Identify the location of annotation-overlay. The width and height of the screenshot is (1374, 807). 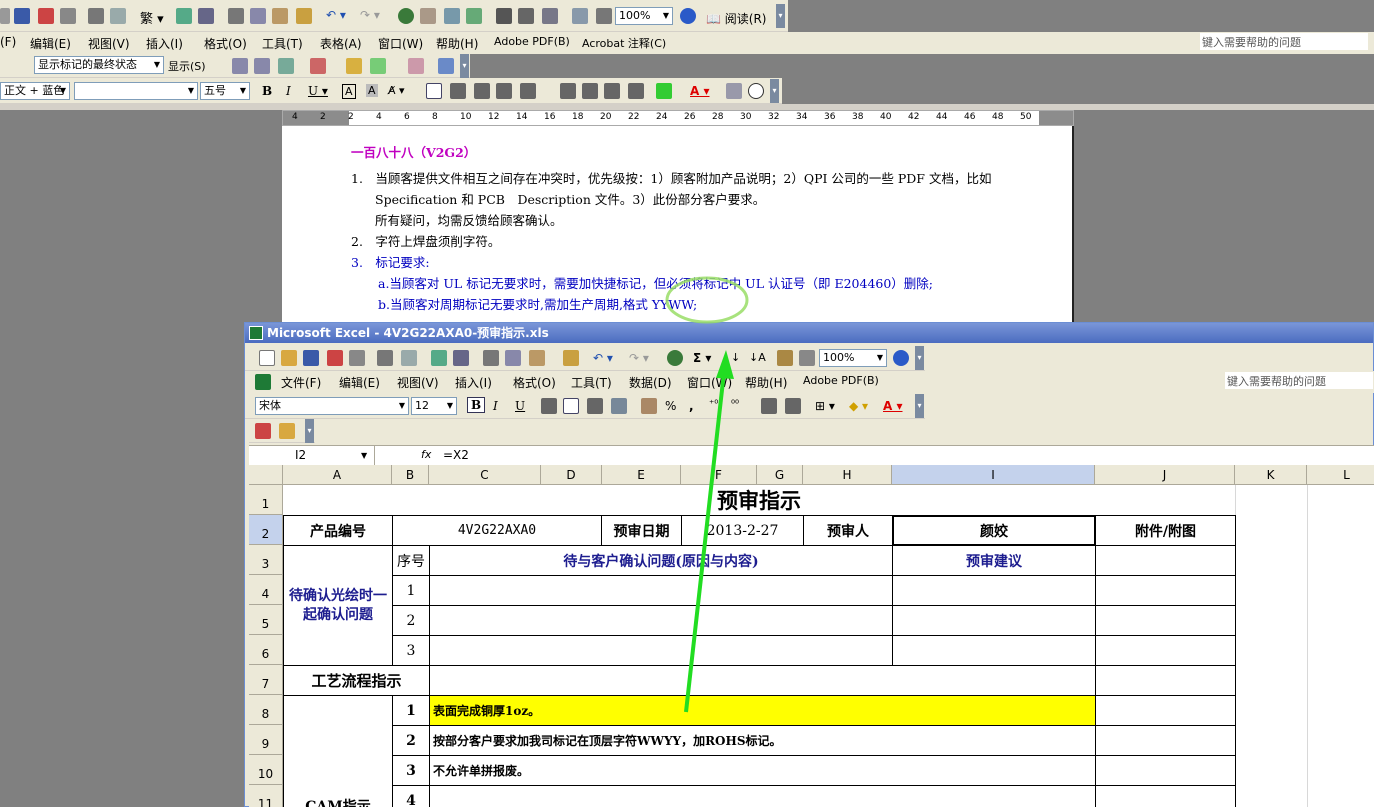
(707, 494).